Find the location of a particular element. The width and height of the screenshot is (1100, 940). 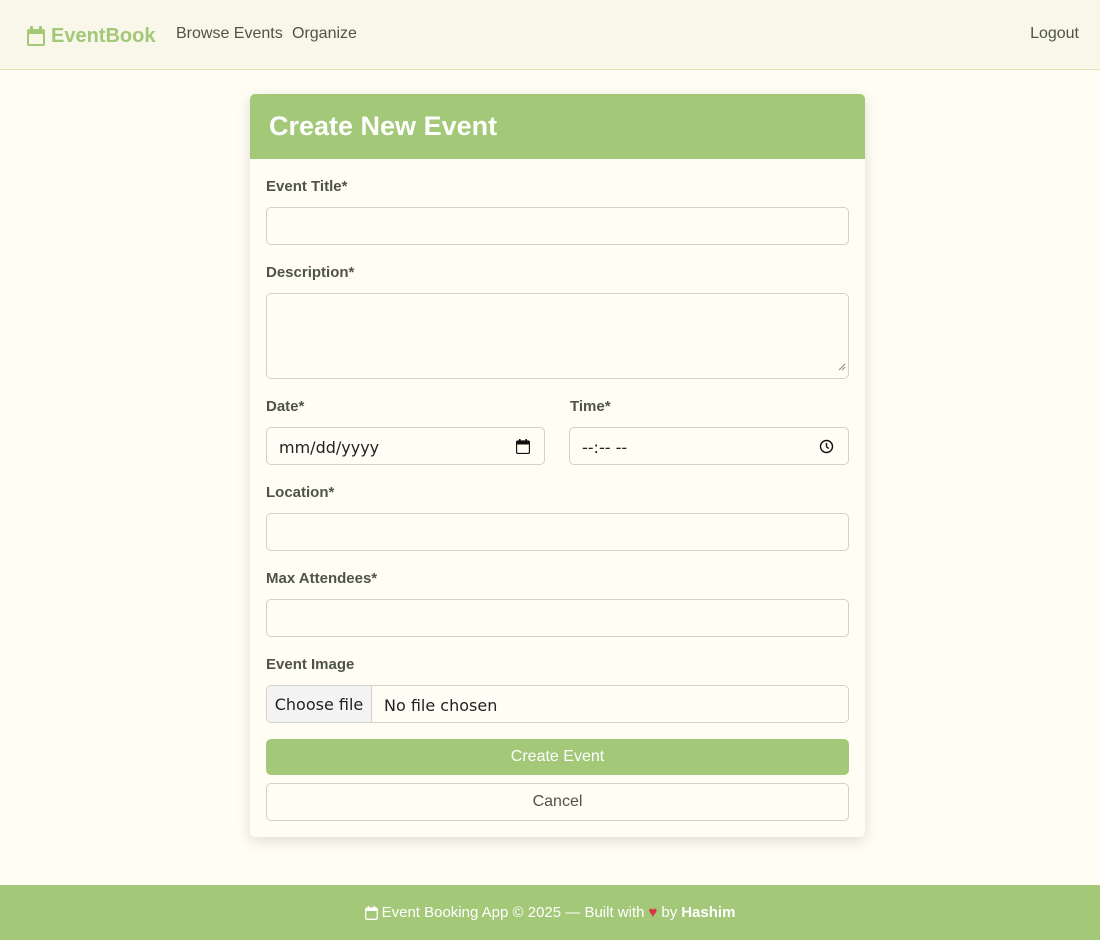

event-title-input is located at coordinates (557, 226).